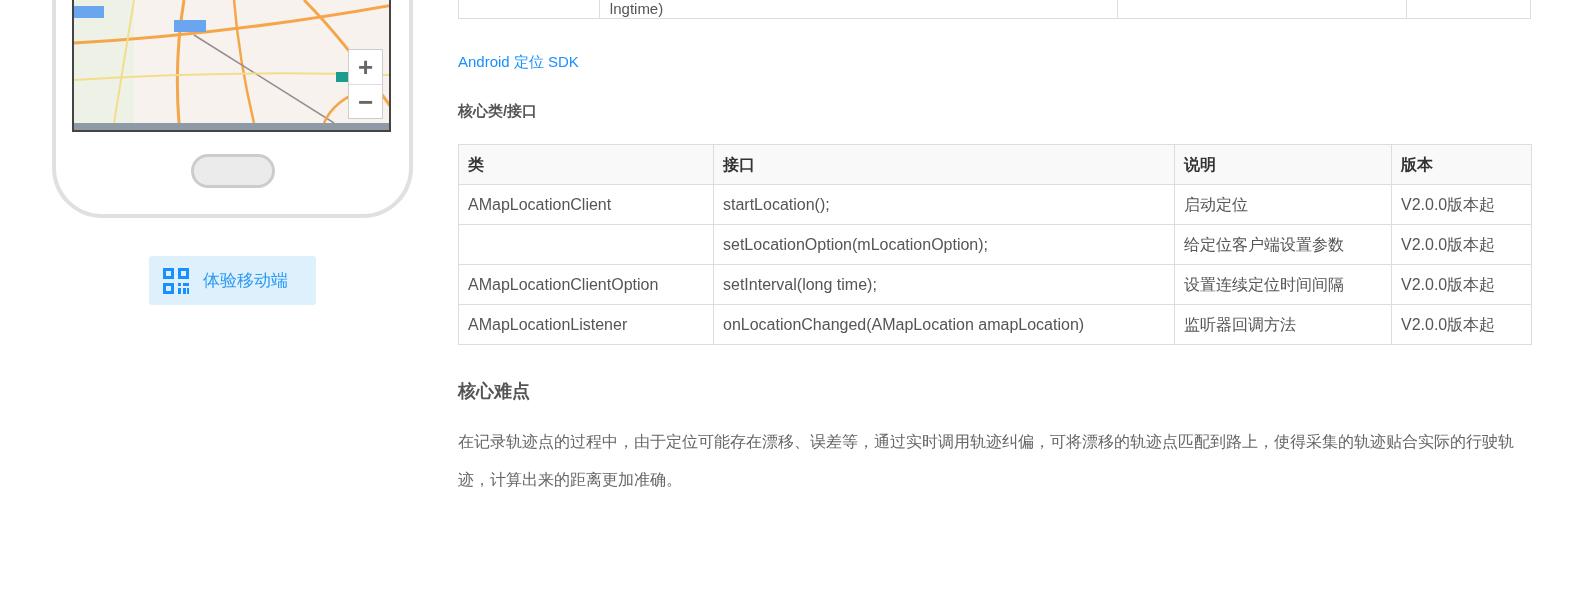  I want to click on table-cell: 给定位客户端设置参数, so click(1283, 244).